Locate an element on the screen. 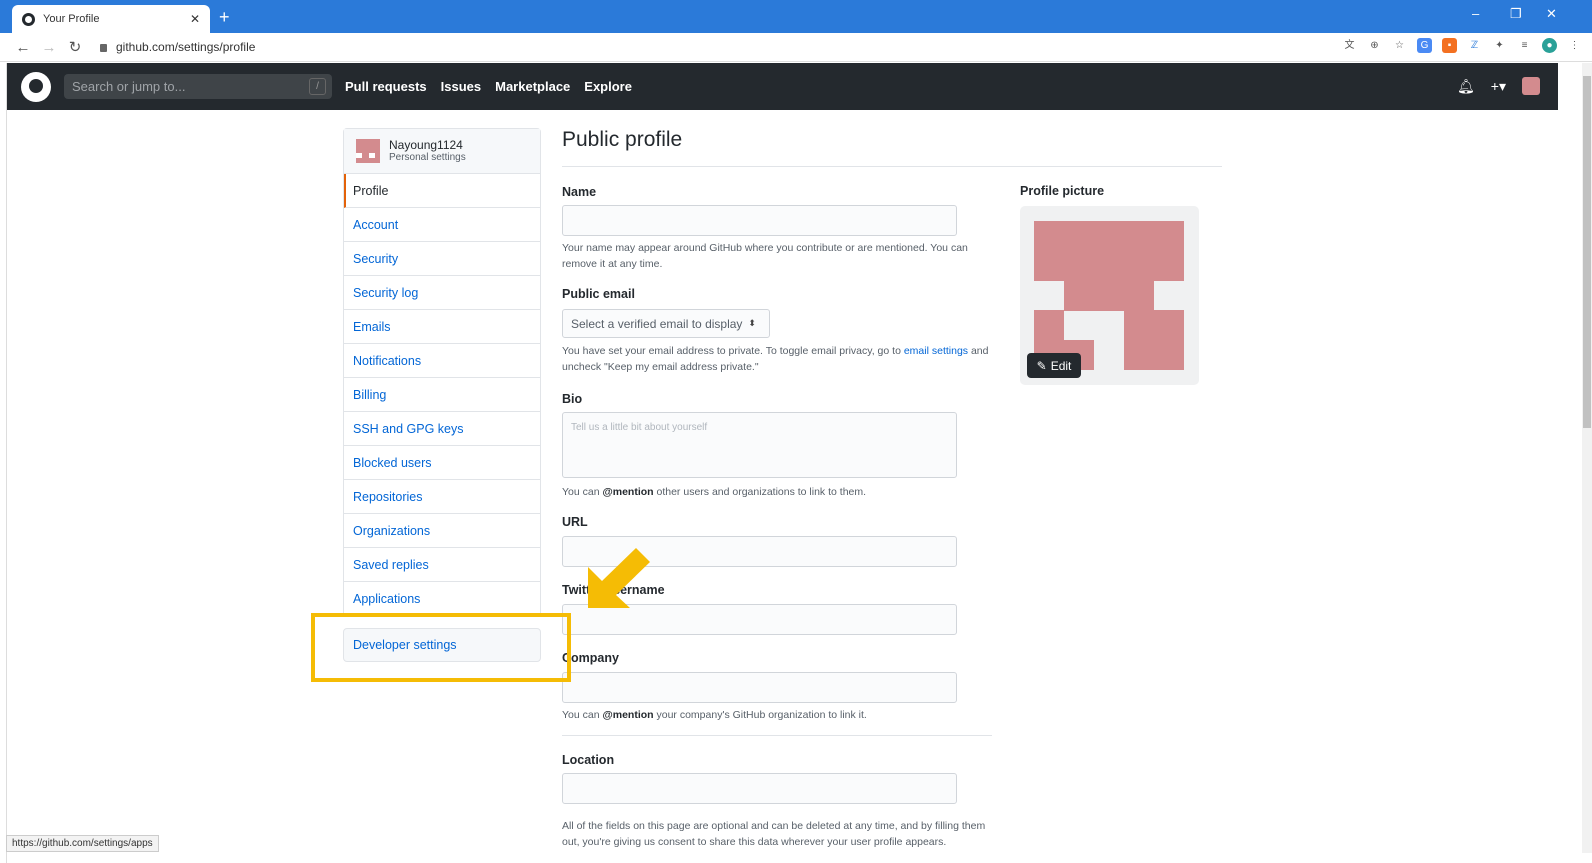 The image size is (1592, 863). sidebar-item-notifications: Notifications is located at coordinates (442, 361).